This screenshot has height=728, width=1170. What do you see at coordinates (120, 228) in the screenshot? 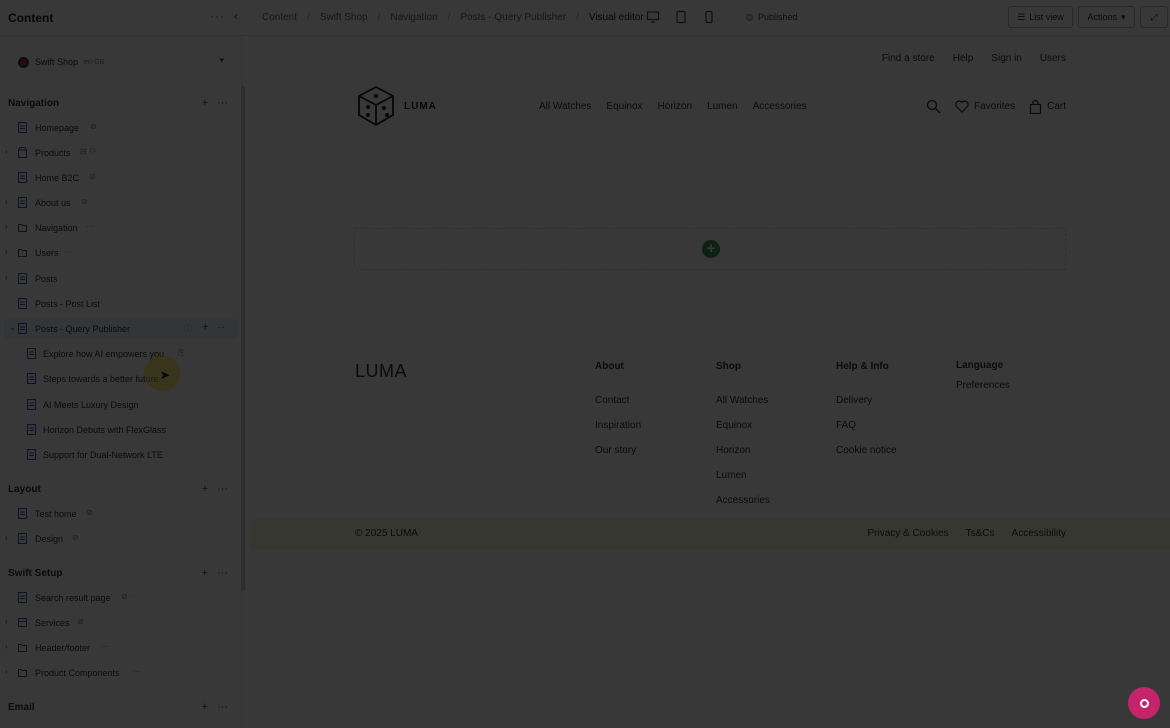
I see `tree-item-navigation: › Navigation ···` at bounding box center [120, 228].